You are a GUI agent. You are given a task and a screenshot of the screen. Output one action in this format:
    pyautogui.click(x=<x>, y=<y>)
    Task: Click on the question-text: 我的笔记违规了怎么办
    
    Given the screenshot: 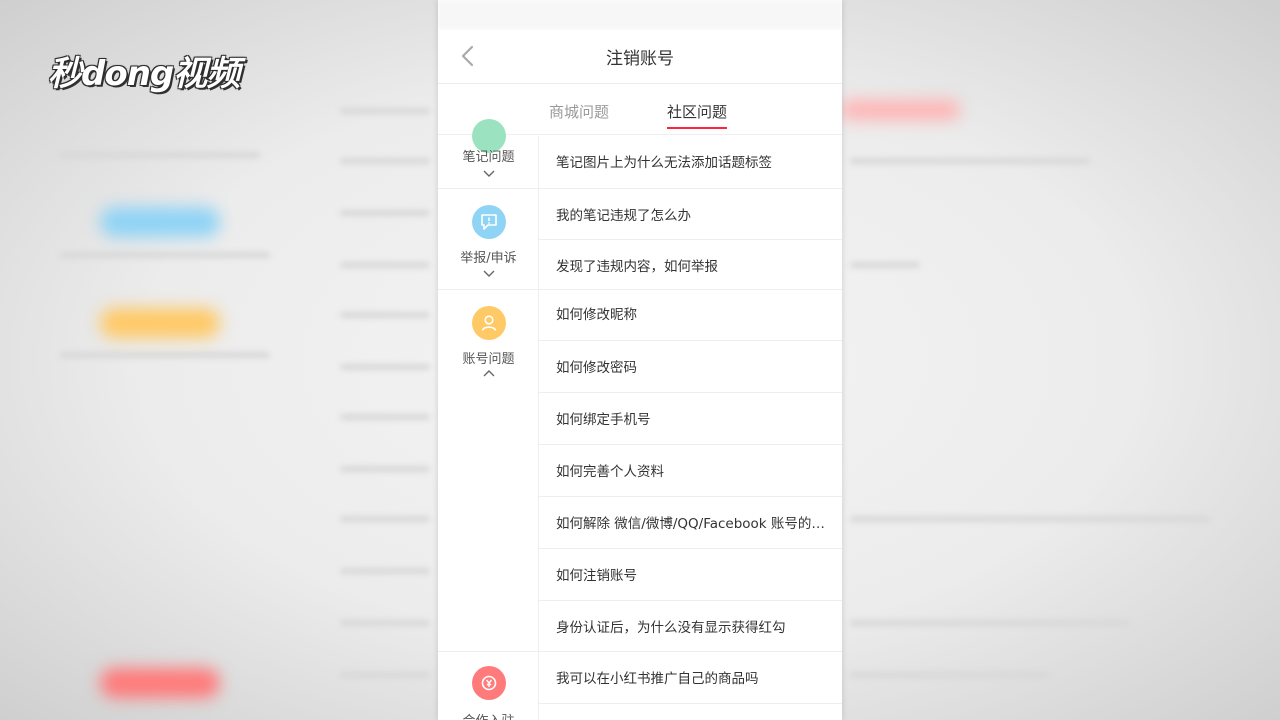 What is the action you would take?
    pyautogui.click(x=623, y=216)
    